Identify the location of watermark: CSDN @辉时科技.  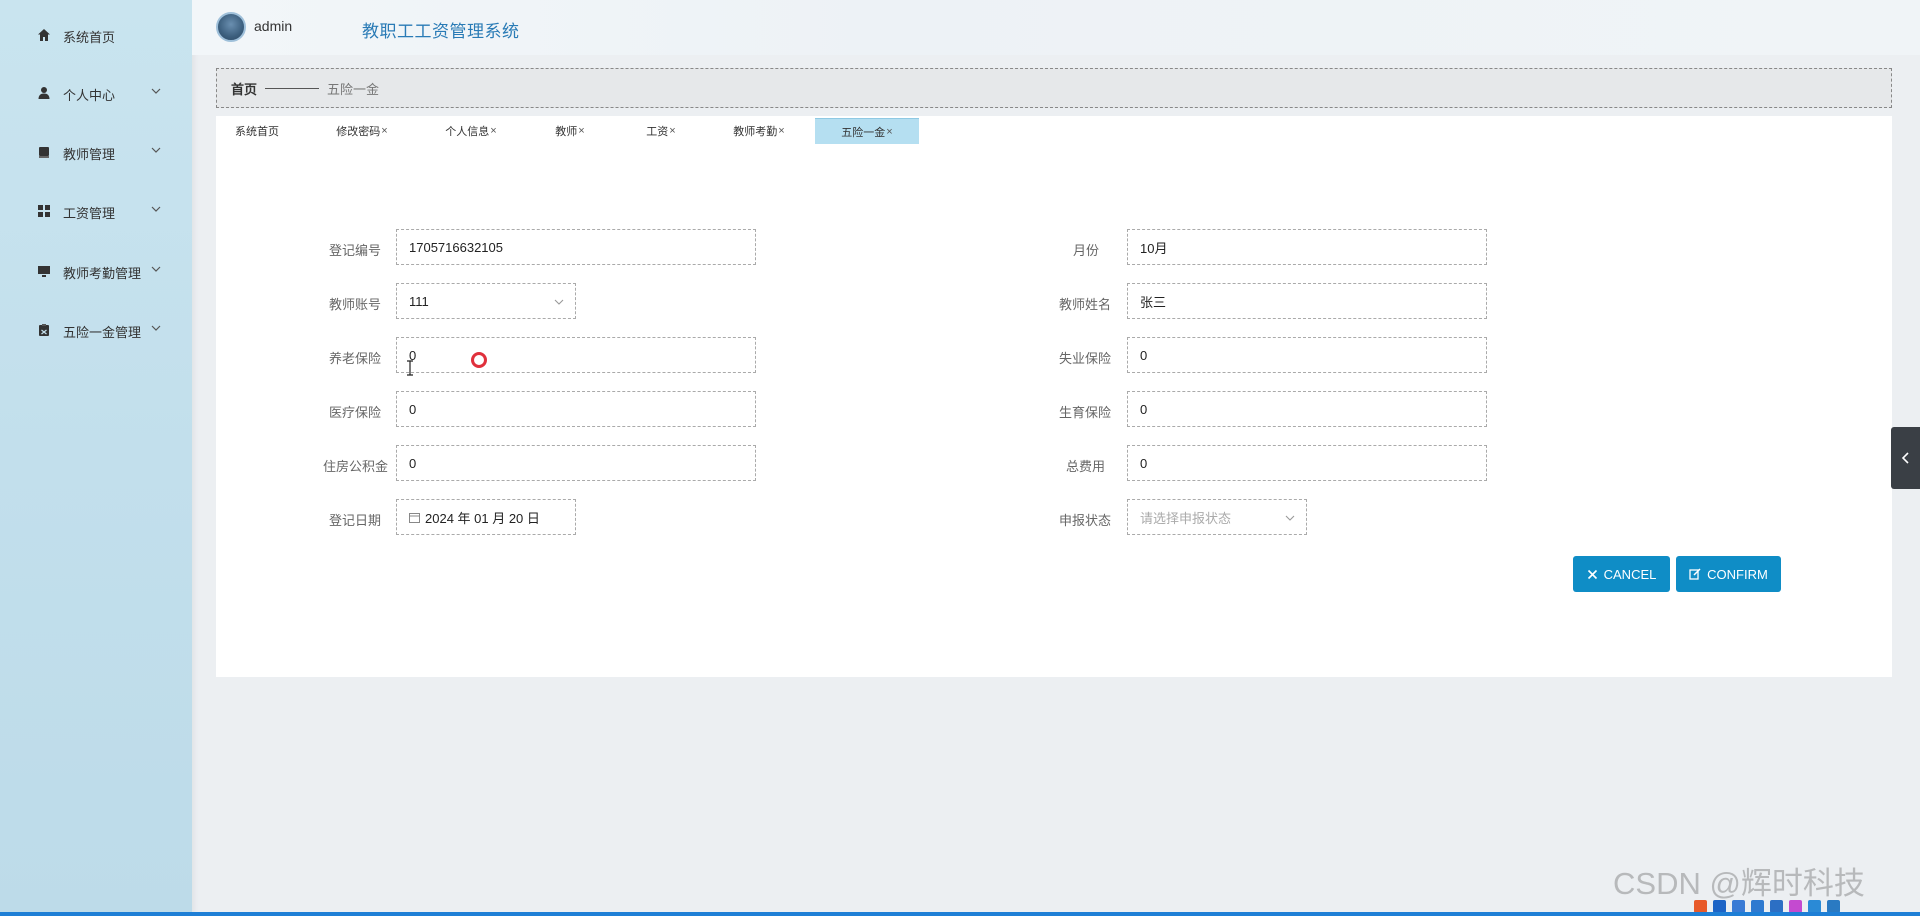
(1739, 883).